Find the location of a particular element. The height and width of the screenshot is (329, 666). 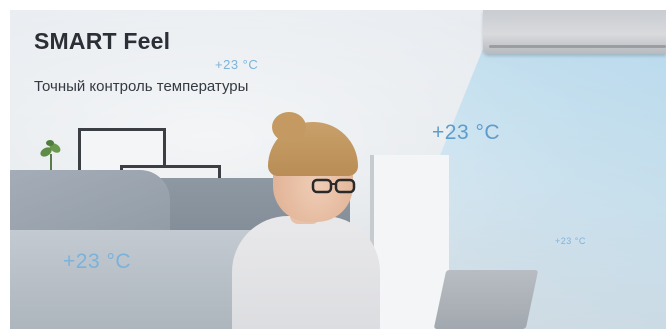

plant-icon is located at coordinates (50, 156).